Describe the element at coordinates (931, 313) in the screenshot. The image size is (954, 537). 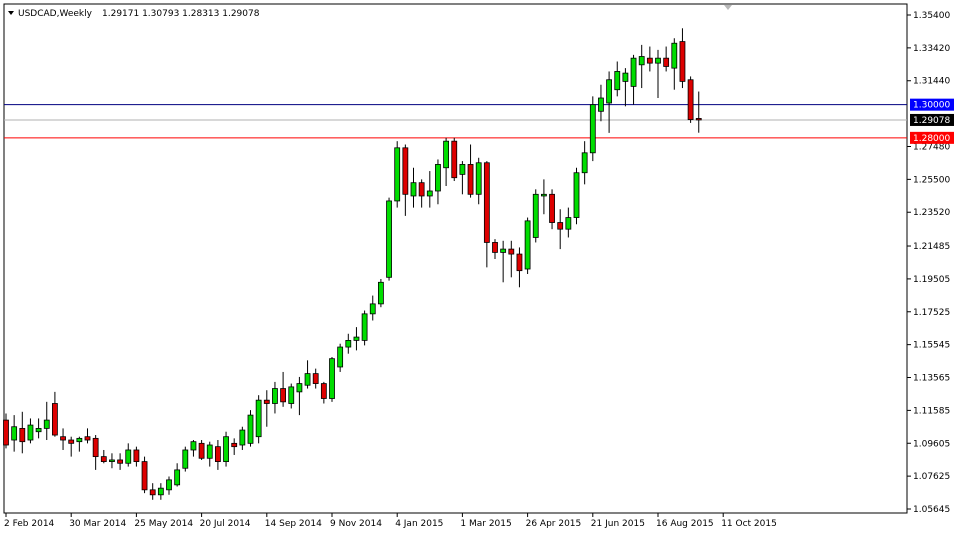
I see `y-tick-label: 1.17525` at that location.